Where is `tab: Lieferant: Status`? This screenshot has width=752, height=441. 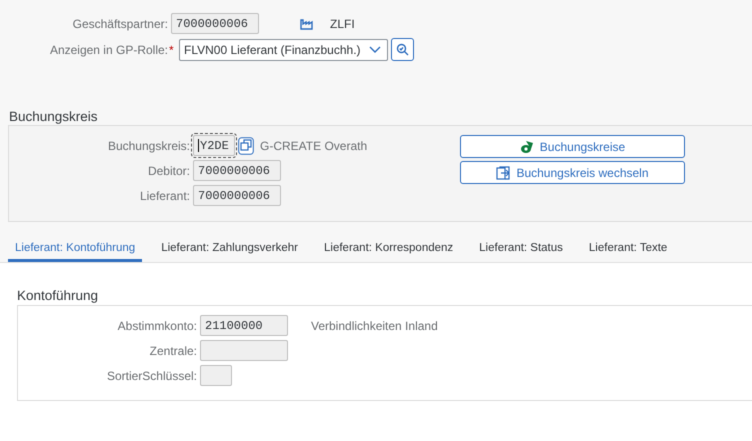
tab: Lieferant: Status is located at coordinates (521, 249).